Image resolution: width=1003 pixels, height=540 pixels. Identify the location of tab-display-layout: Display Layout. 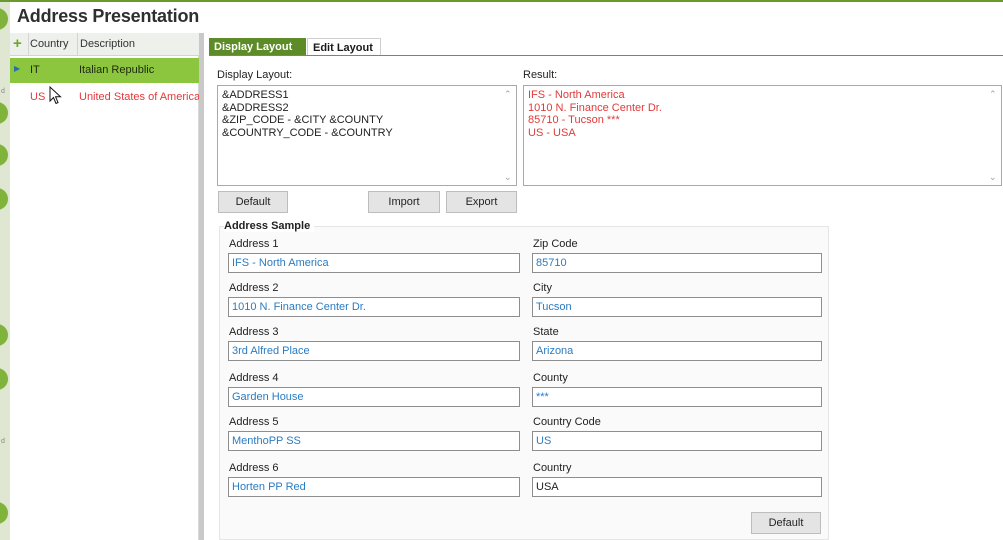
(257, 47).